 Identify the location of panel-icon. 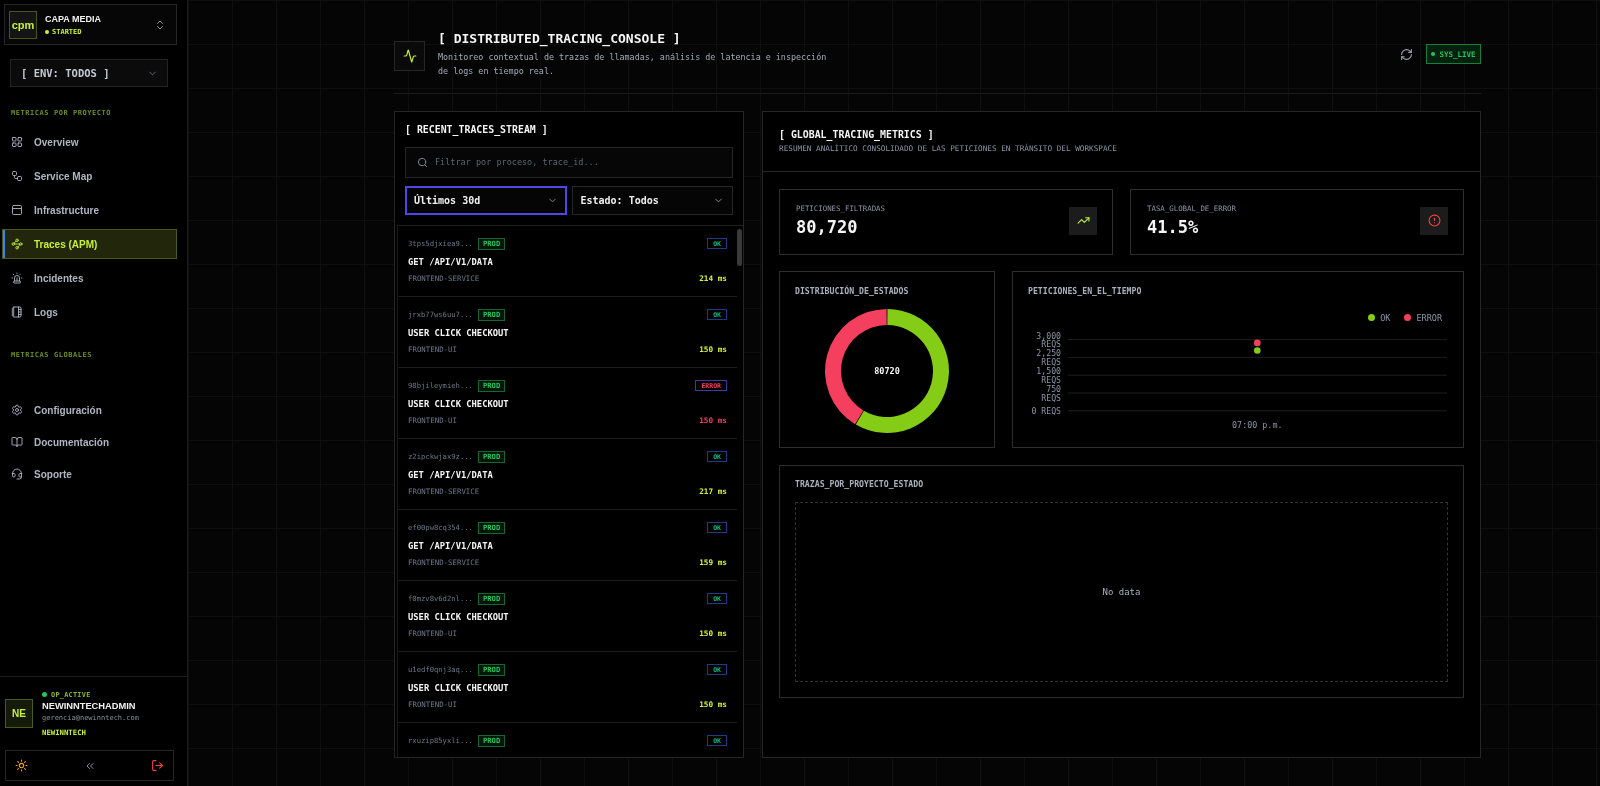
(17, 210).